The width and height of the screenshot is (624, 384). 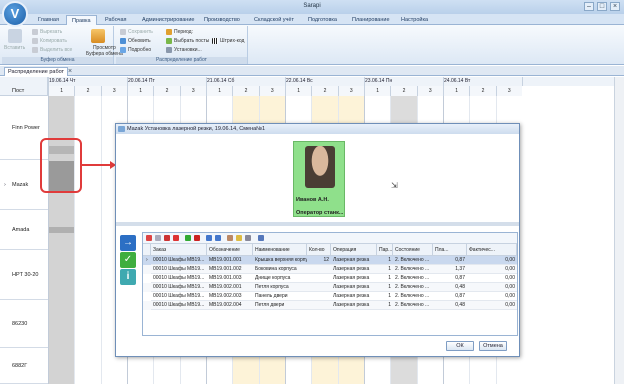 What do you see at coordinates (47, 32) in the screenshot?
I see `cut-button: Вырезать` at bounding box center [47, 32].